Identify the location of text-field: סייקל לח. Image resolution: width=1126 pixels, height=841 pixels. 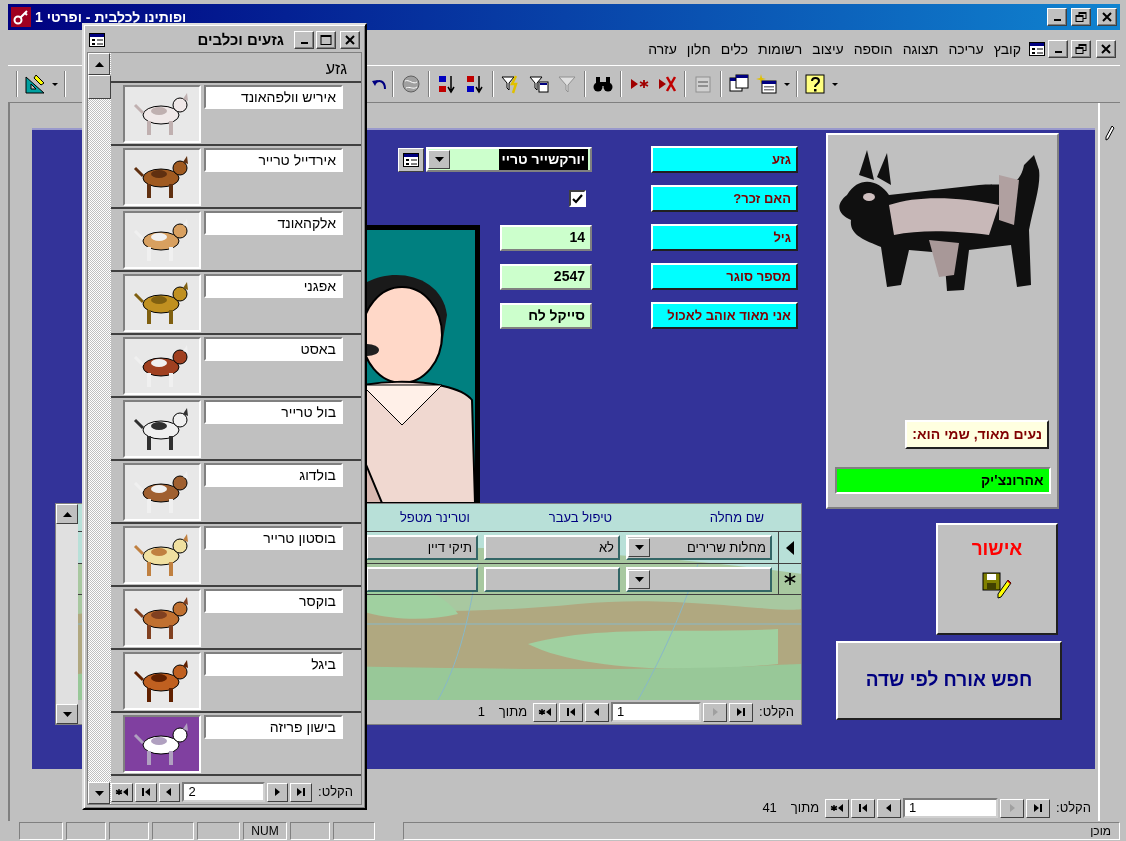
(546, 315).